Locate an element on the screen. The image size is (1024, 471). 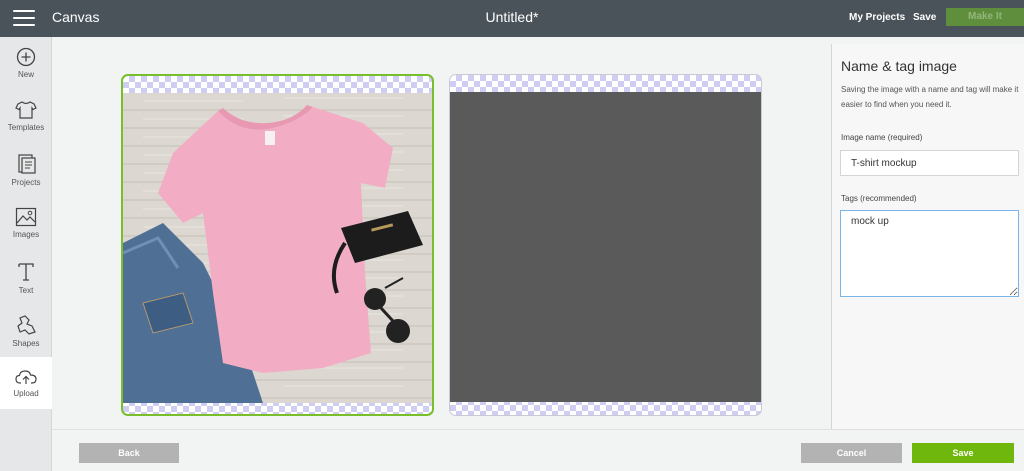
sidebar-item-new: New is located at coordinates (26, 69).